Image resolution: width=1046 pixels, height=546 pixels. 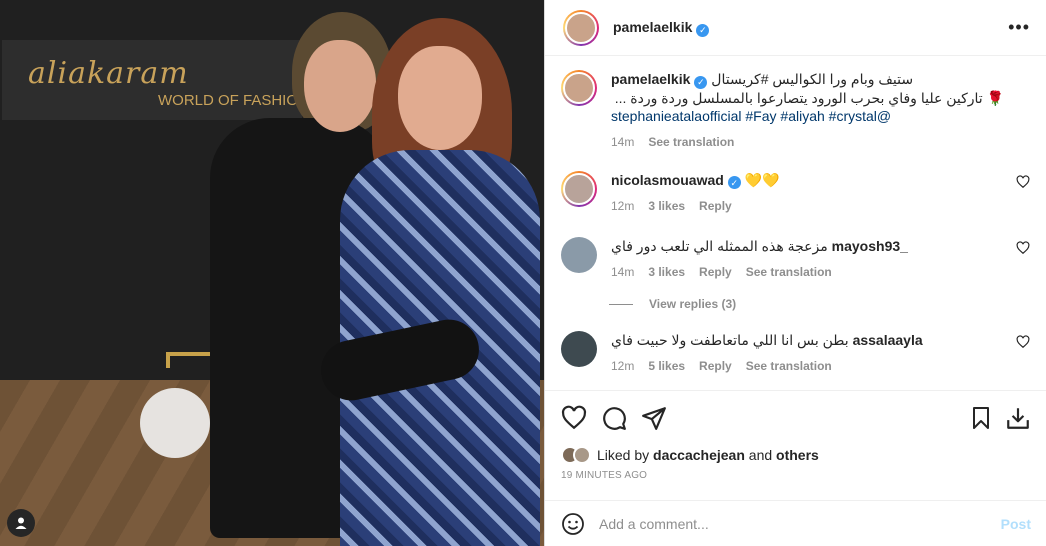 I want to click on comment-username: assalaayla, so click(x=888, y=340).